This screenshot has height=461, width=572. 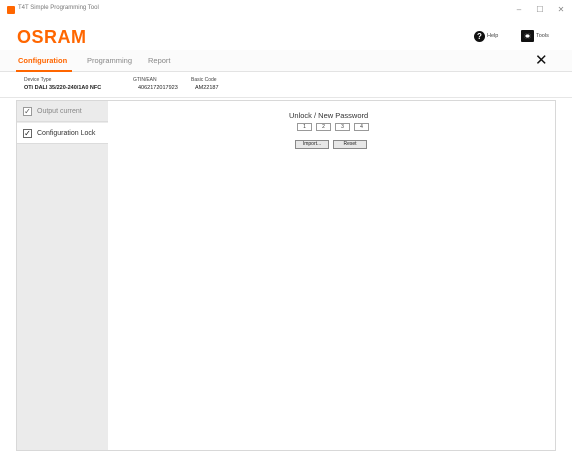 I want to click on password-digit-4: 4, so click(x=361, y=127).